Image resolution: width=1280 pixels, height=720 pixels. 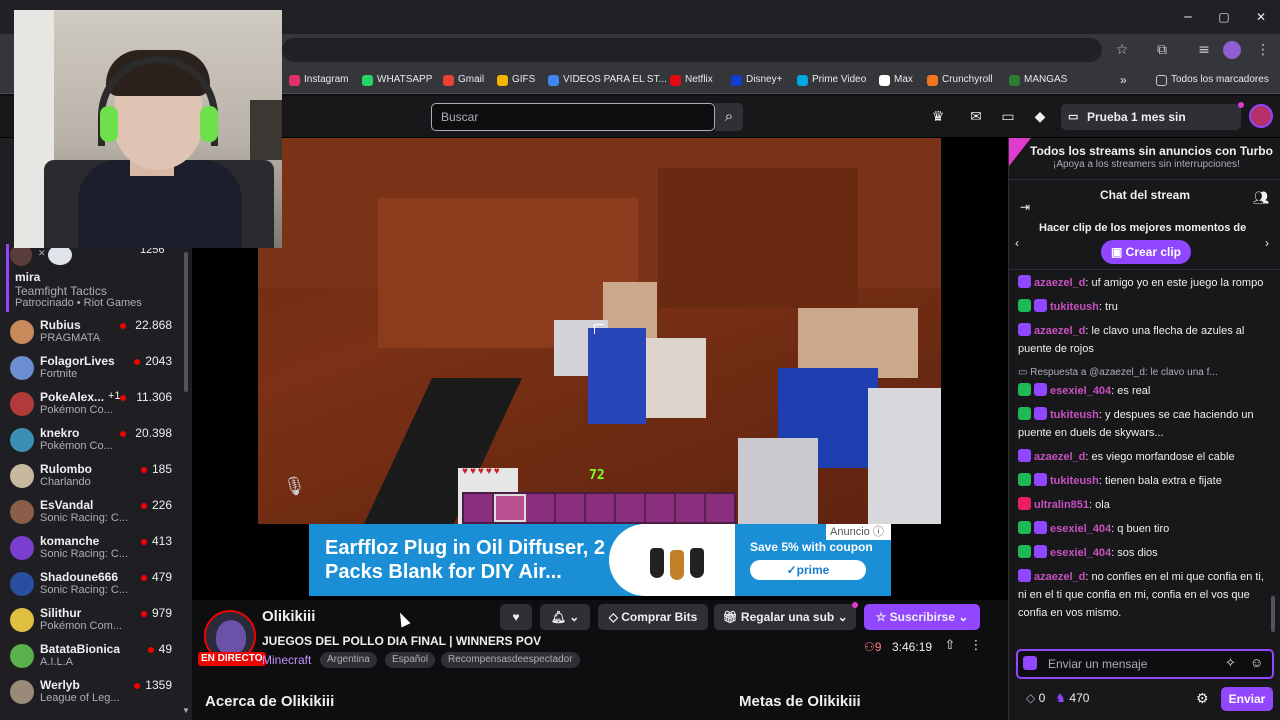 What do you see at coordinates (1202, 698) in the screenshot?
I see `chat-settings-icon: ⚙` at bounding box center [1202, 698].